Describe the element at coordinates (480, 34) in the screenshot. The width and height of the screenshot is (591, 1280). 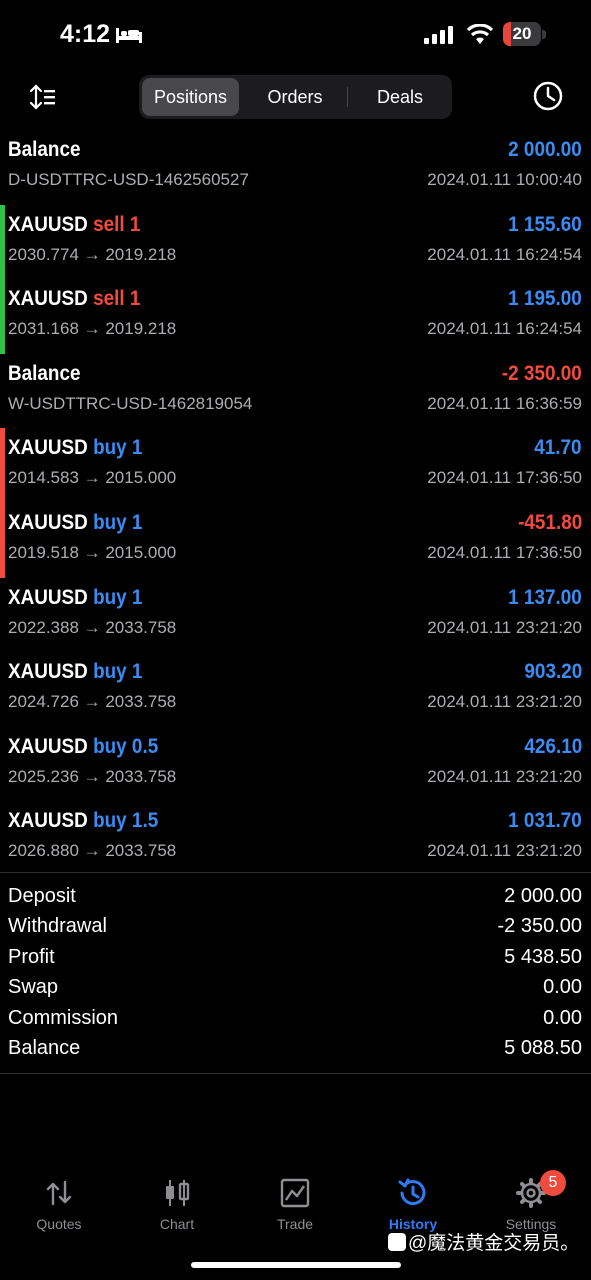
I see `wifi-icon` at that location.